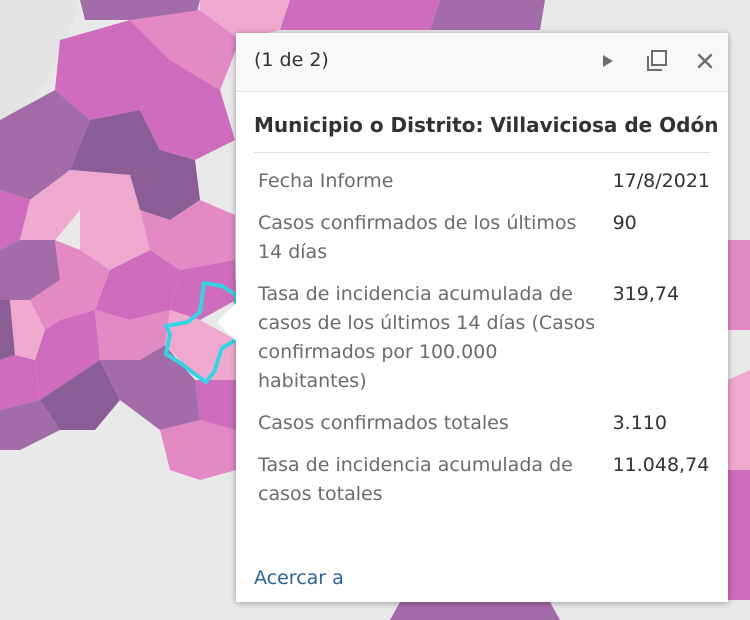  I want to click on popup-pointer, so click(227, 322).